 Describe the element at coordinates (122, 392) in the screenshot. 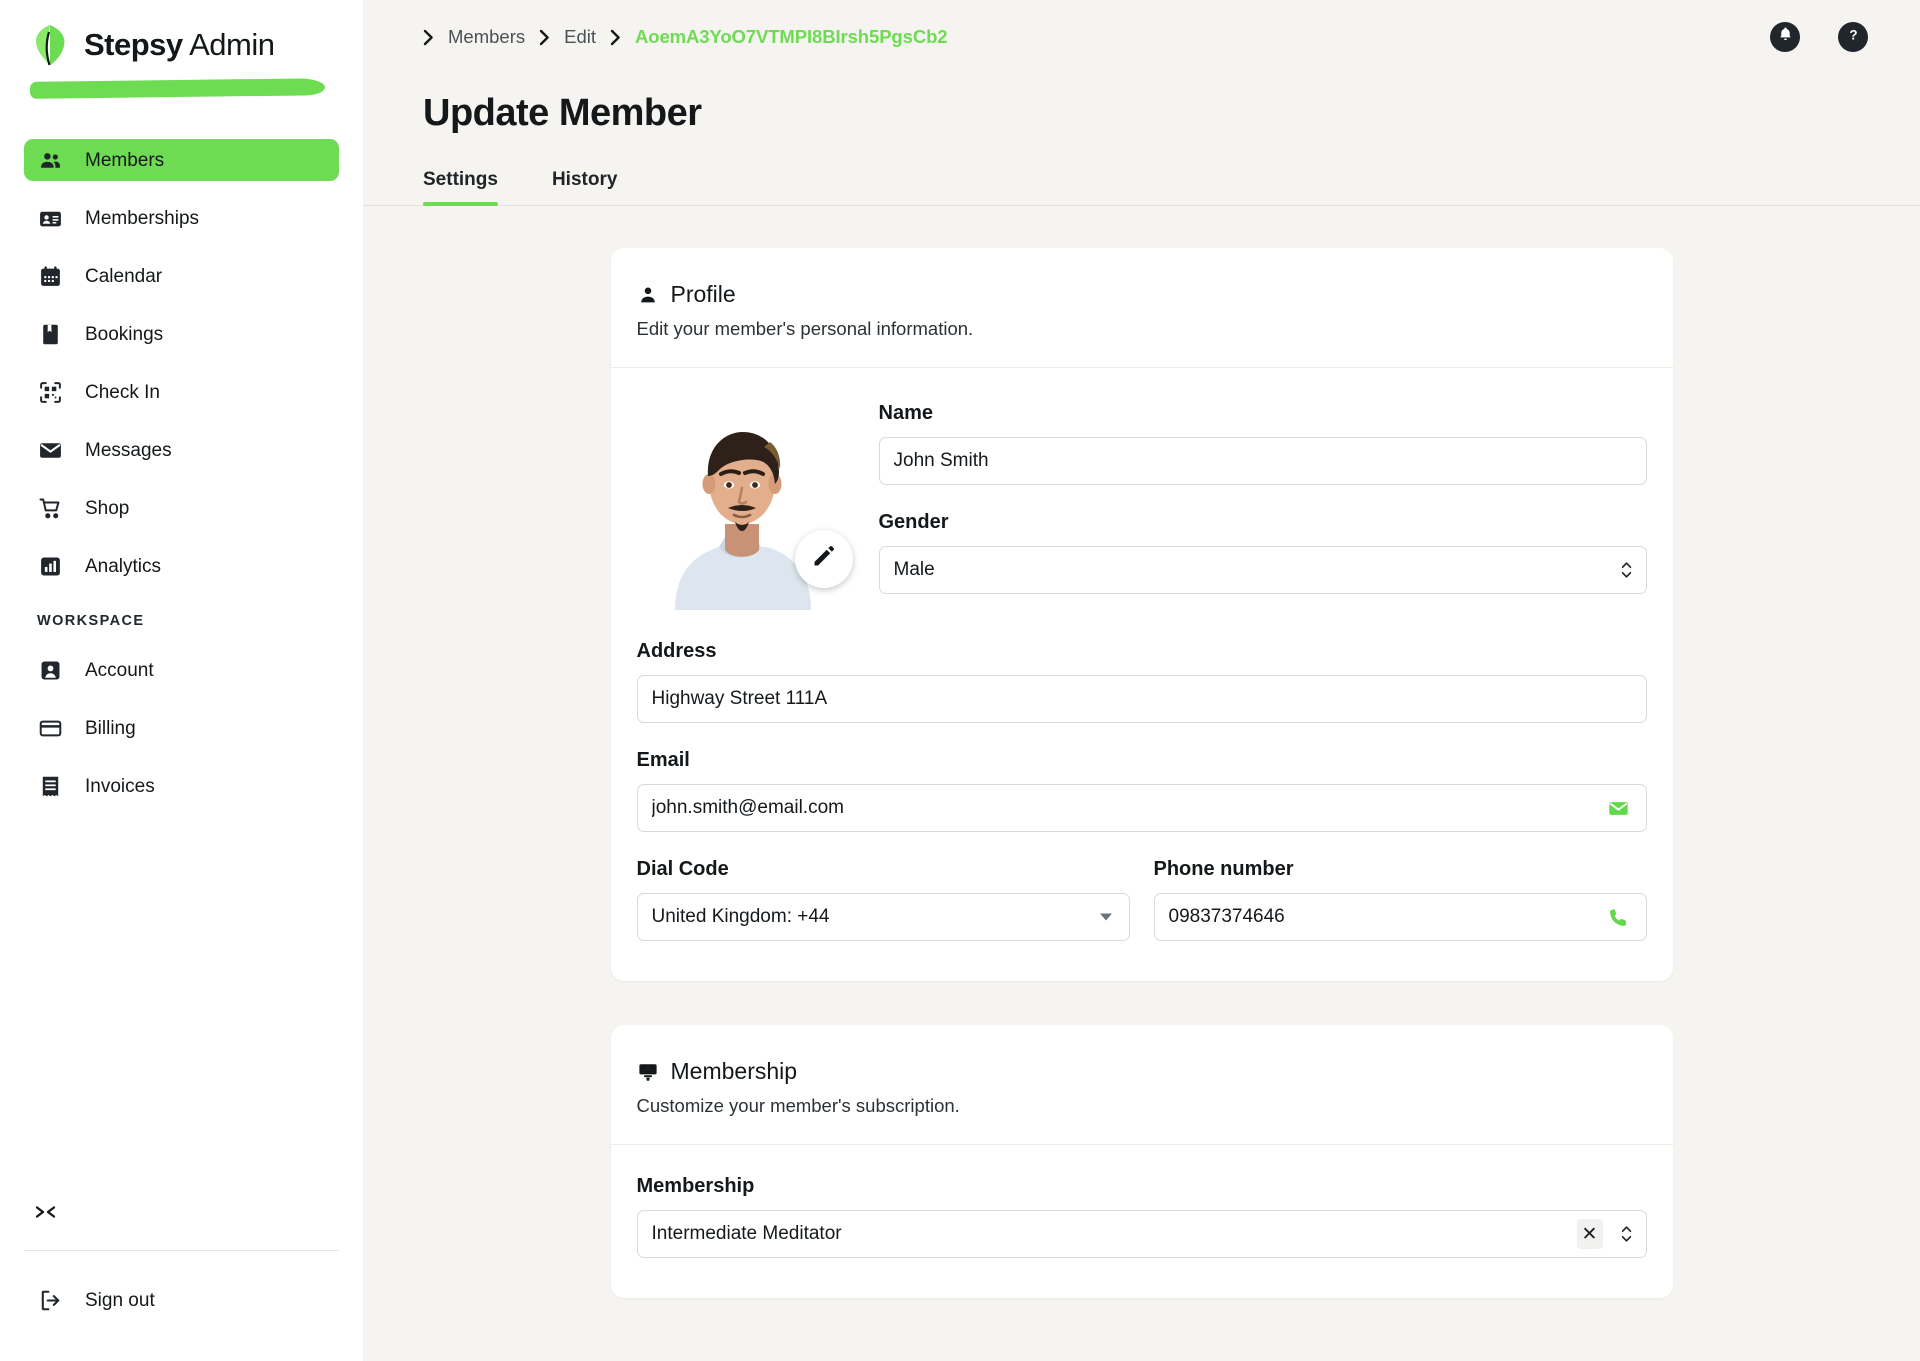

I see `sidebar-item-label: Check In` at that location.